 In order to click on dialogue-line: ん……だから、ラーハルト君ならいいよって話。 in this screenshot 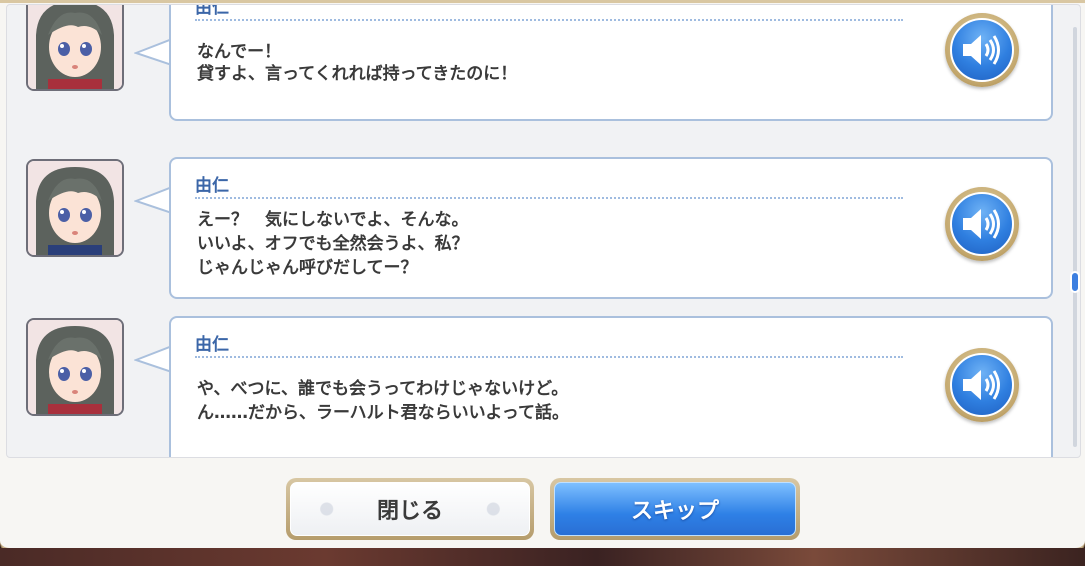, I will do `click(383, 413)`.